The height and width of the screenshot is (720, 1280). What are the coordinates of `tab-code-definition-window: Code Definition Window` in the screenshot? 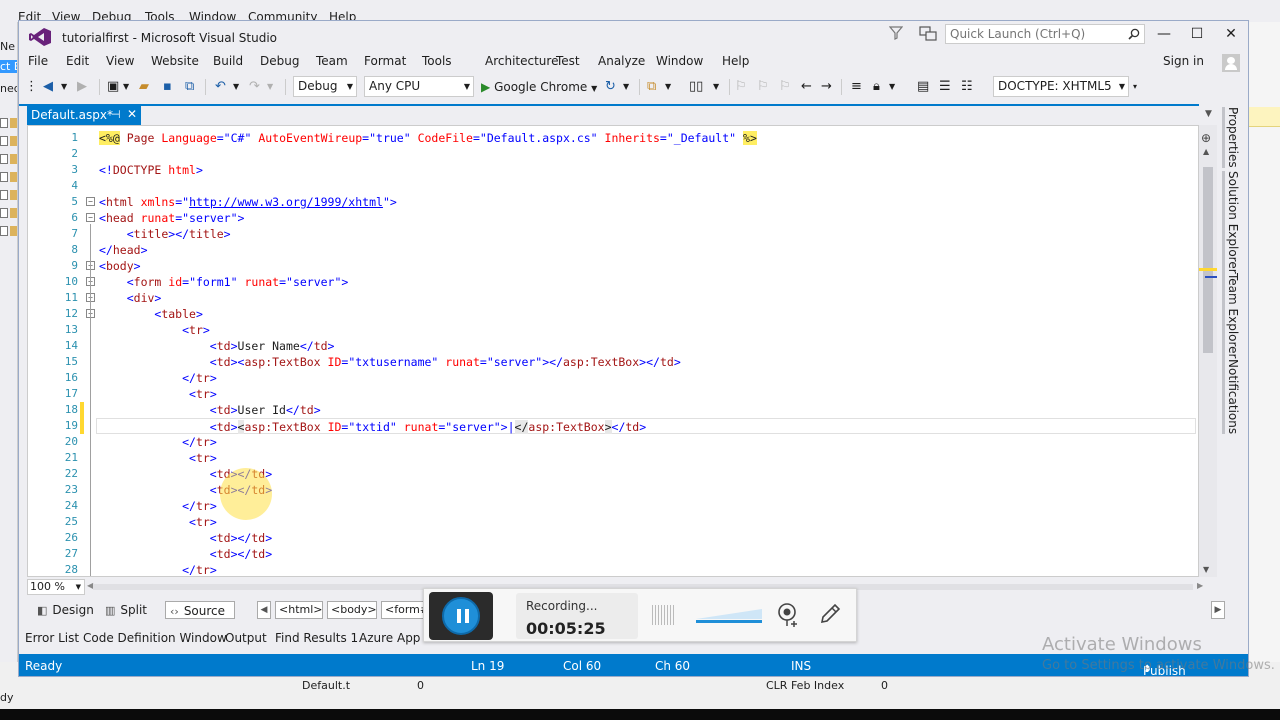 It's located at (155, 638).